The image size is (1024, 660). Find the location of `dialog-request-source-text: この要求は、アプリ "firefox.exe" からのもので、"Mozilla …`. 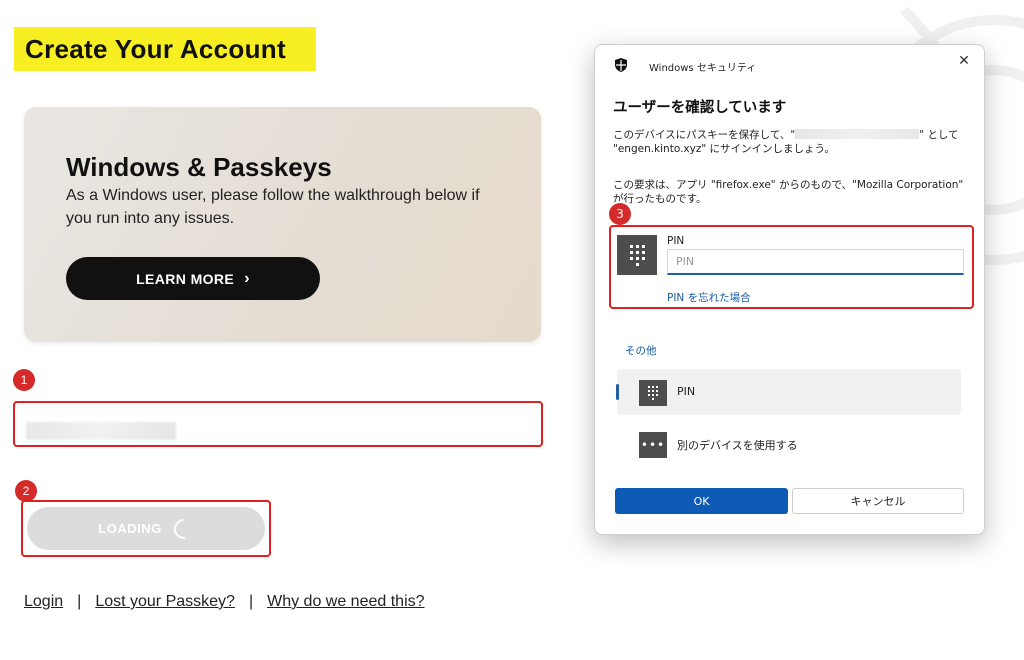

dialog-request-source-text: この要求は、アプリ "firefox.exe" からのもので、"Mozilla … is located at coordinates (788, 192).